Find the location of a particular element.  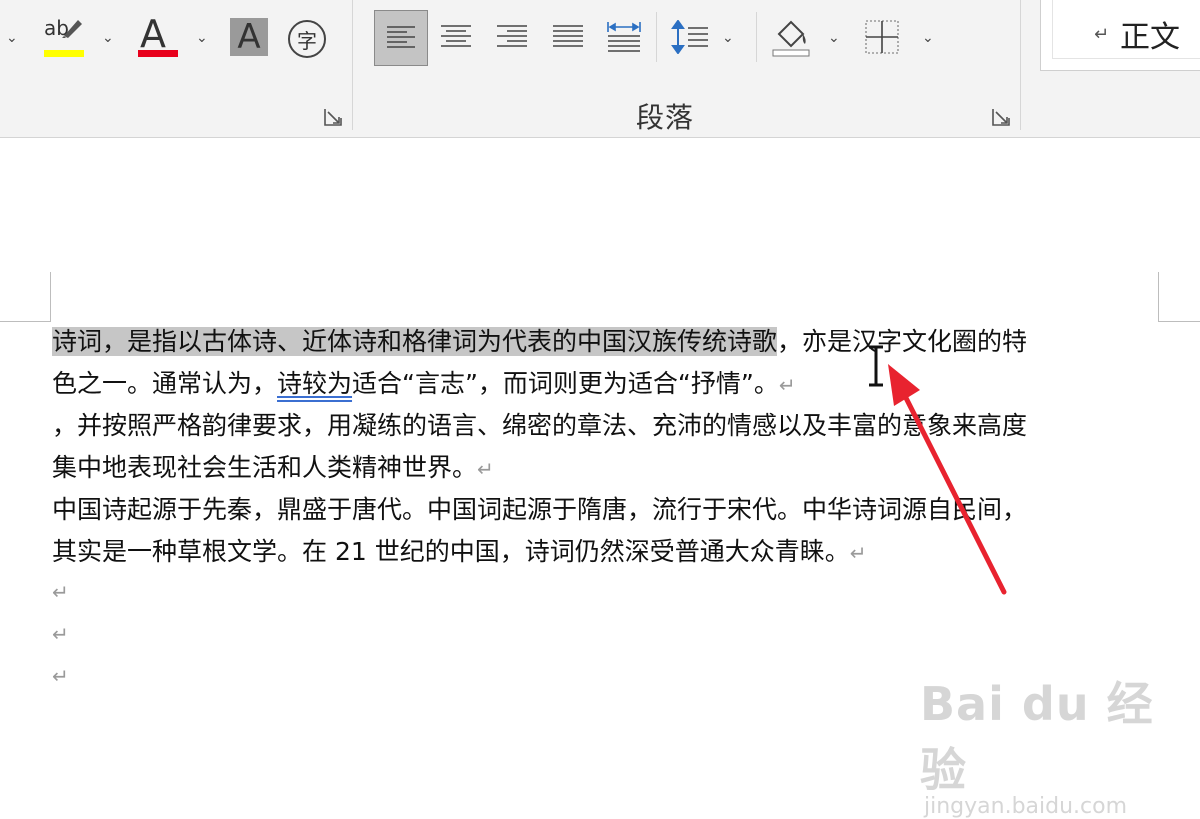

align-left-button is located at coordinates (401, 38).